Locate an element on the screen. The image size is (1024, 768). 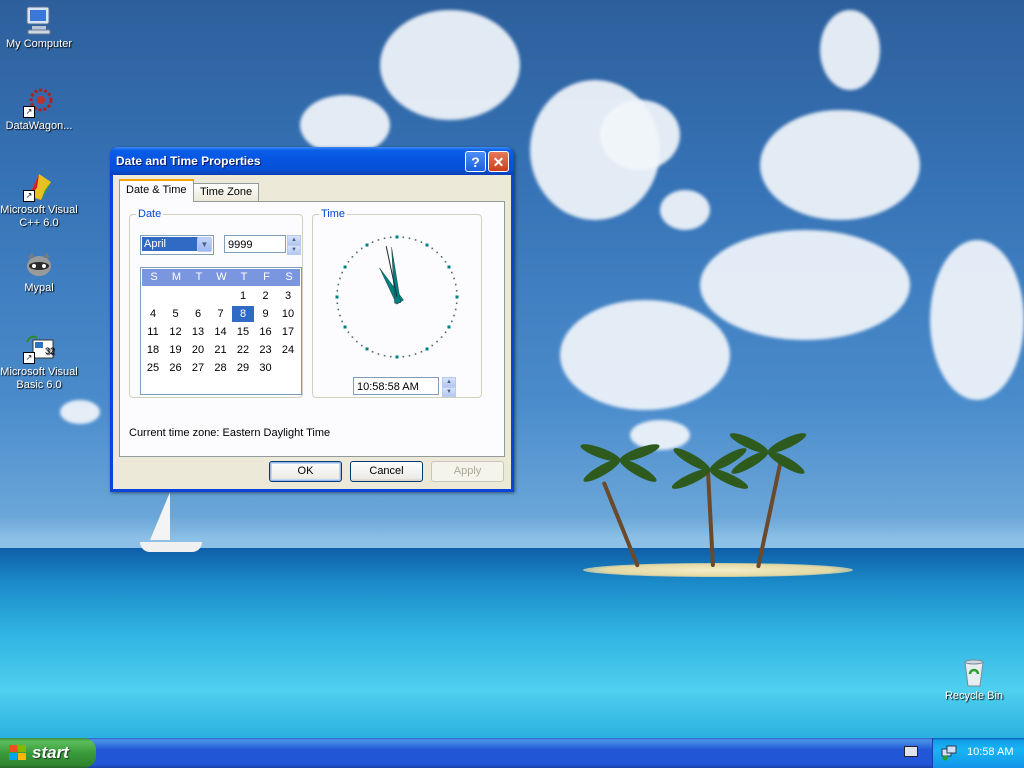
weekday-header: S is located at coordinates (154, 277).